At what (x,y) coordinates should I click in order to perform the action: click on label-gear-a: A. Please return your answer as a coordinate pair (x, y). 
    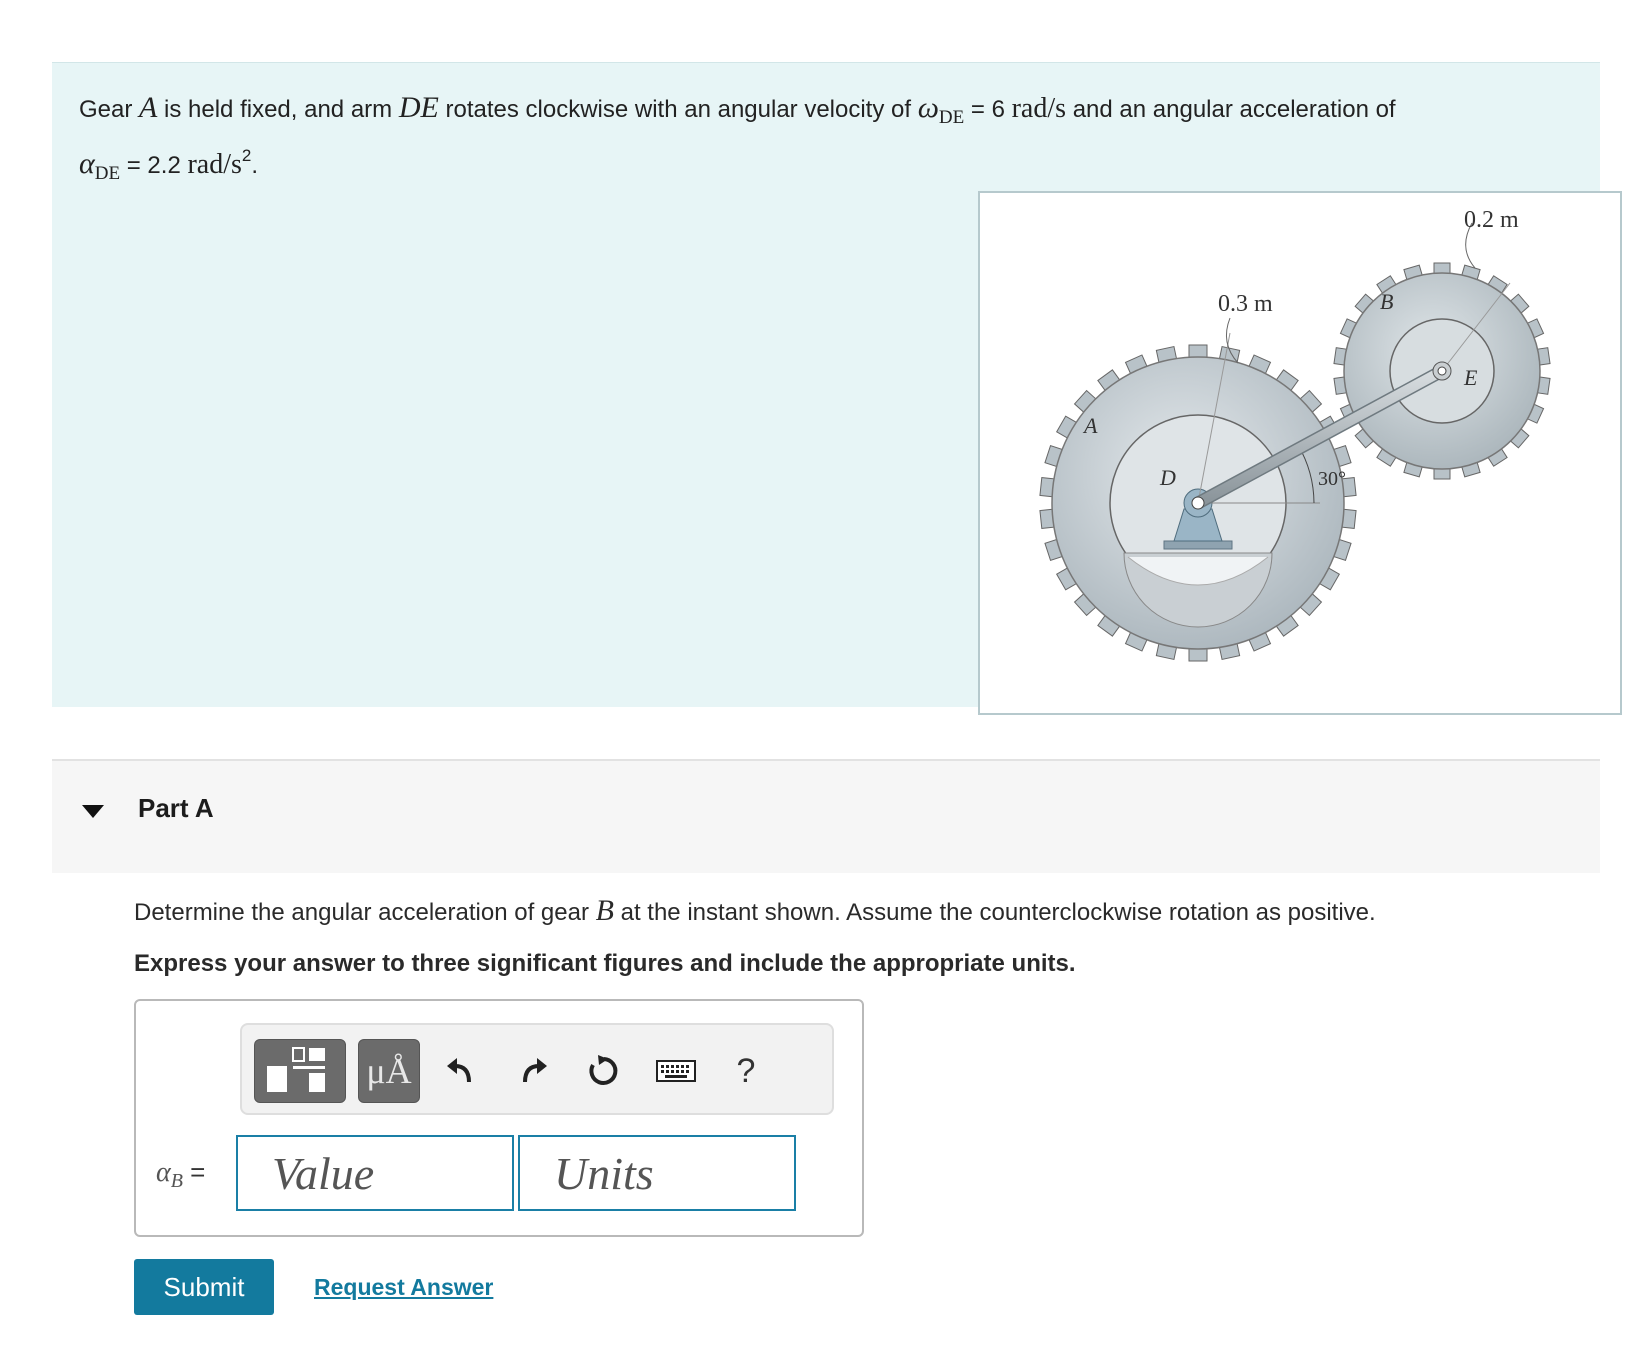
    Looking at the image, I should click on (1090, 425).